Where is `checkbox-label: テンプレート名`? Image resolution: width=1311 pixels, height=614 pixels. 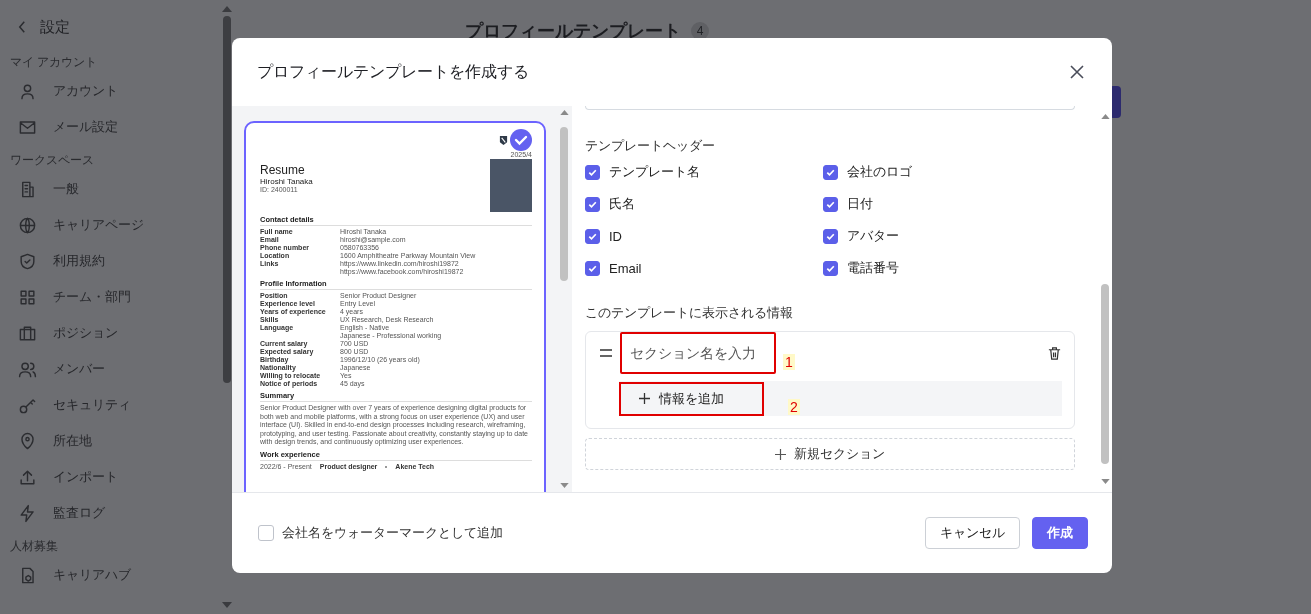 checkbox-label: テンプレート名 is located at coordinates (654, 172).